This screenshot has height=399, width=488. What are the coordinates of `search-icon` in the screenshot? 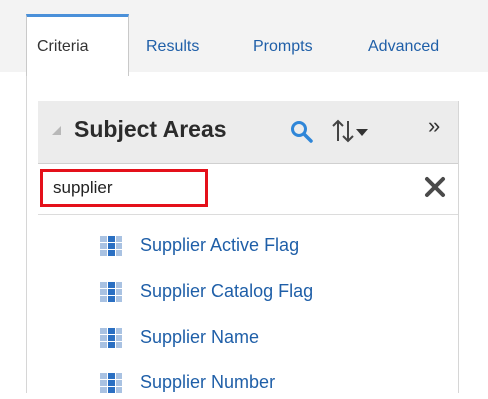 It's located at (302, 132).